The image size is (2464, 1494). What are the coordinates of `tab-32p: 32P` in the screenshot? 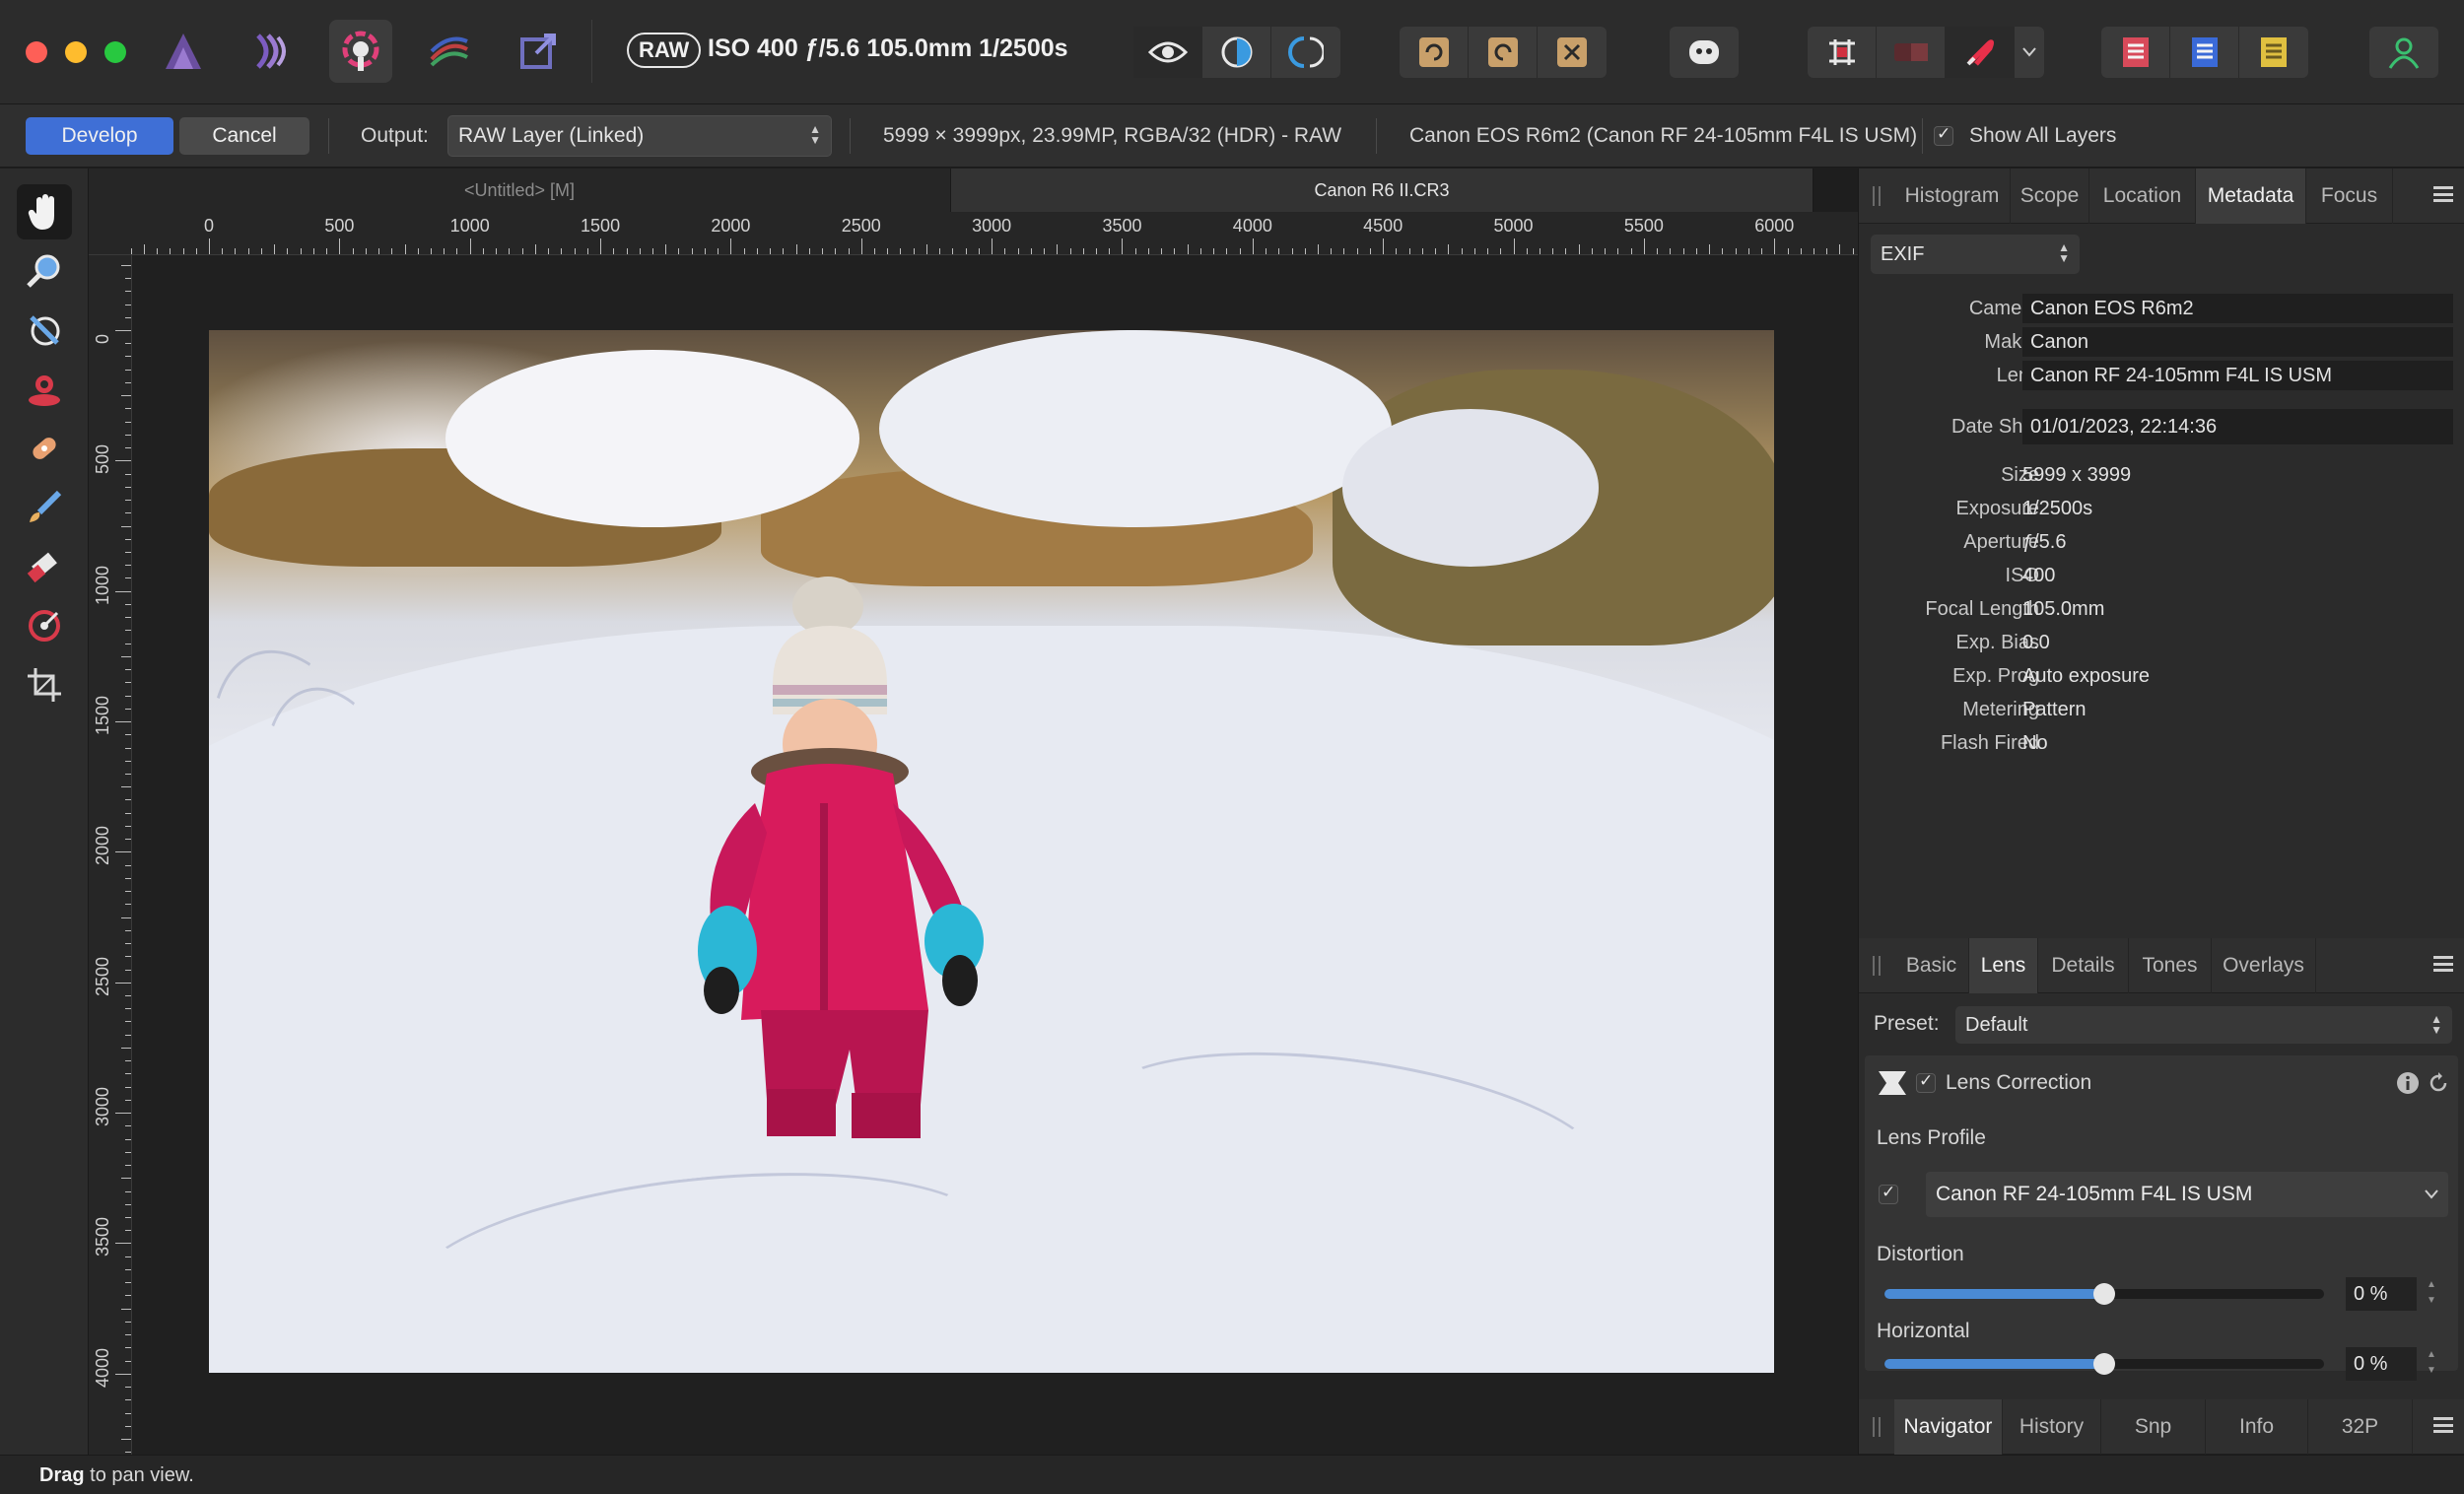 It's located at (2360, 1427).